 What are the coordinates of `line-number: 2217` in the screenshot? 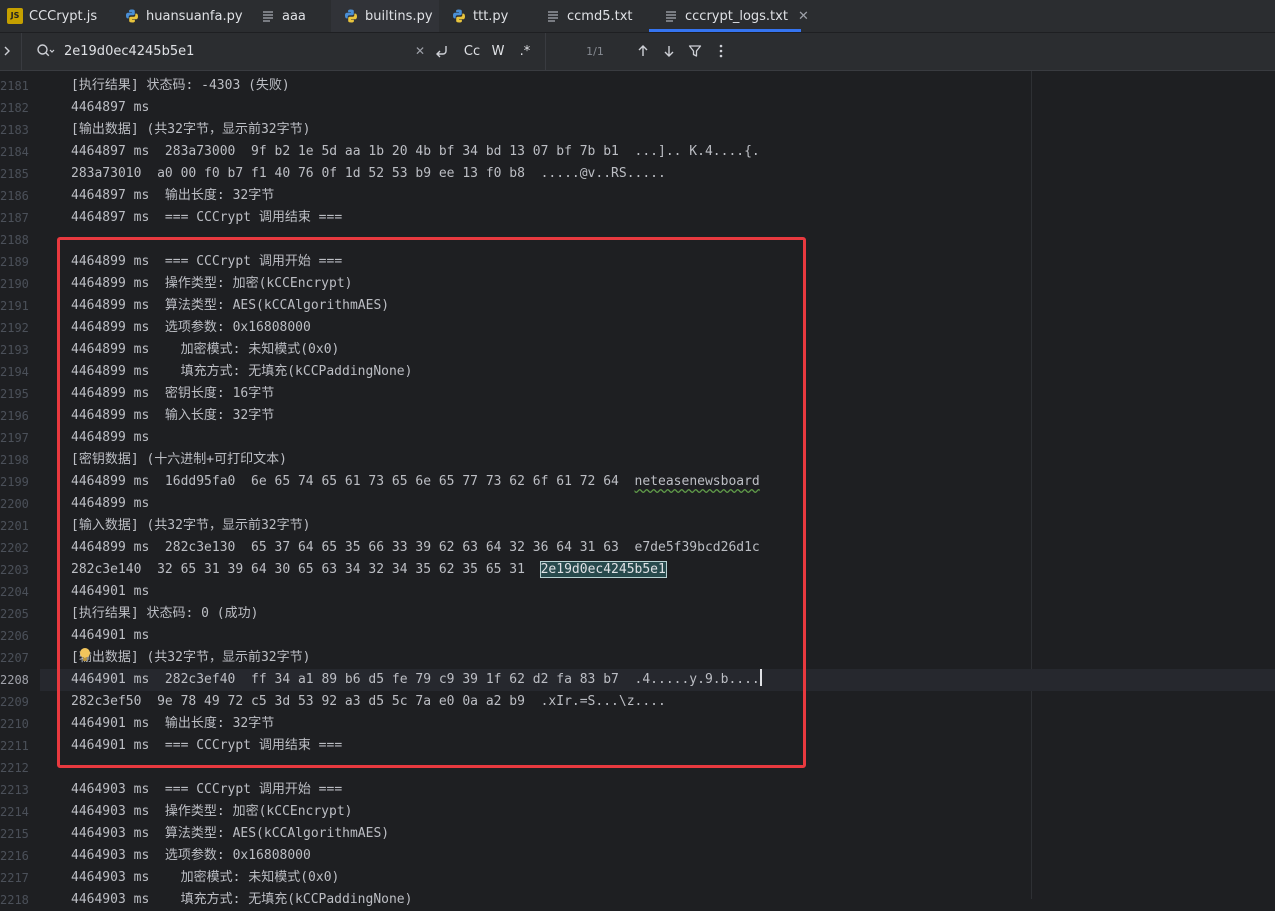 It's located at (14, 878).